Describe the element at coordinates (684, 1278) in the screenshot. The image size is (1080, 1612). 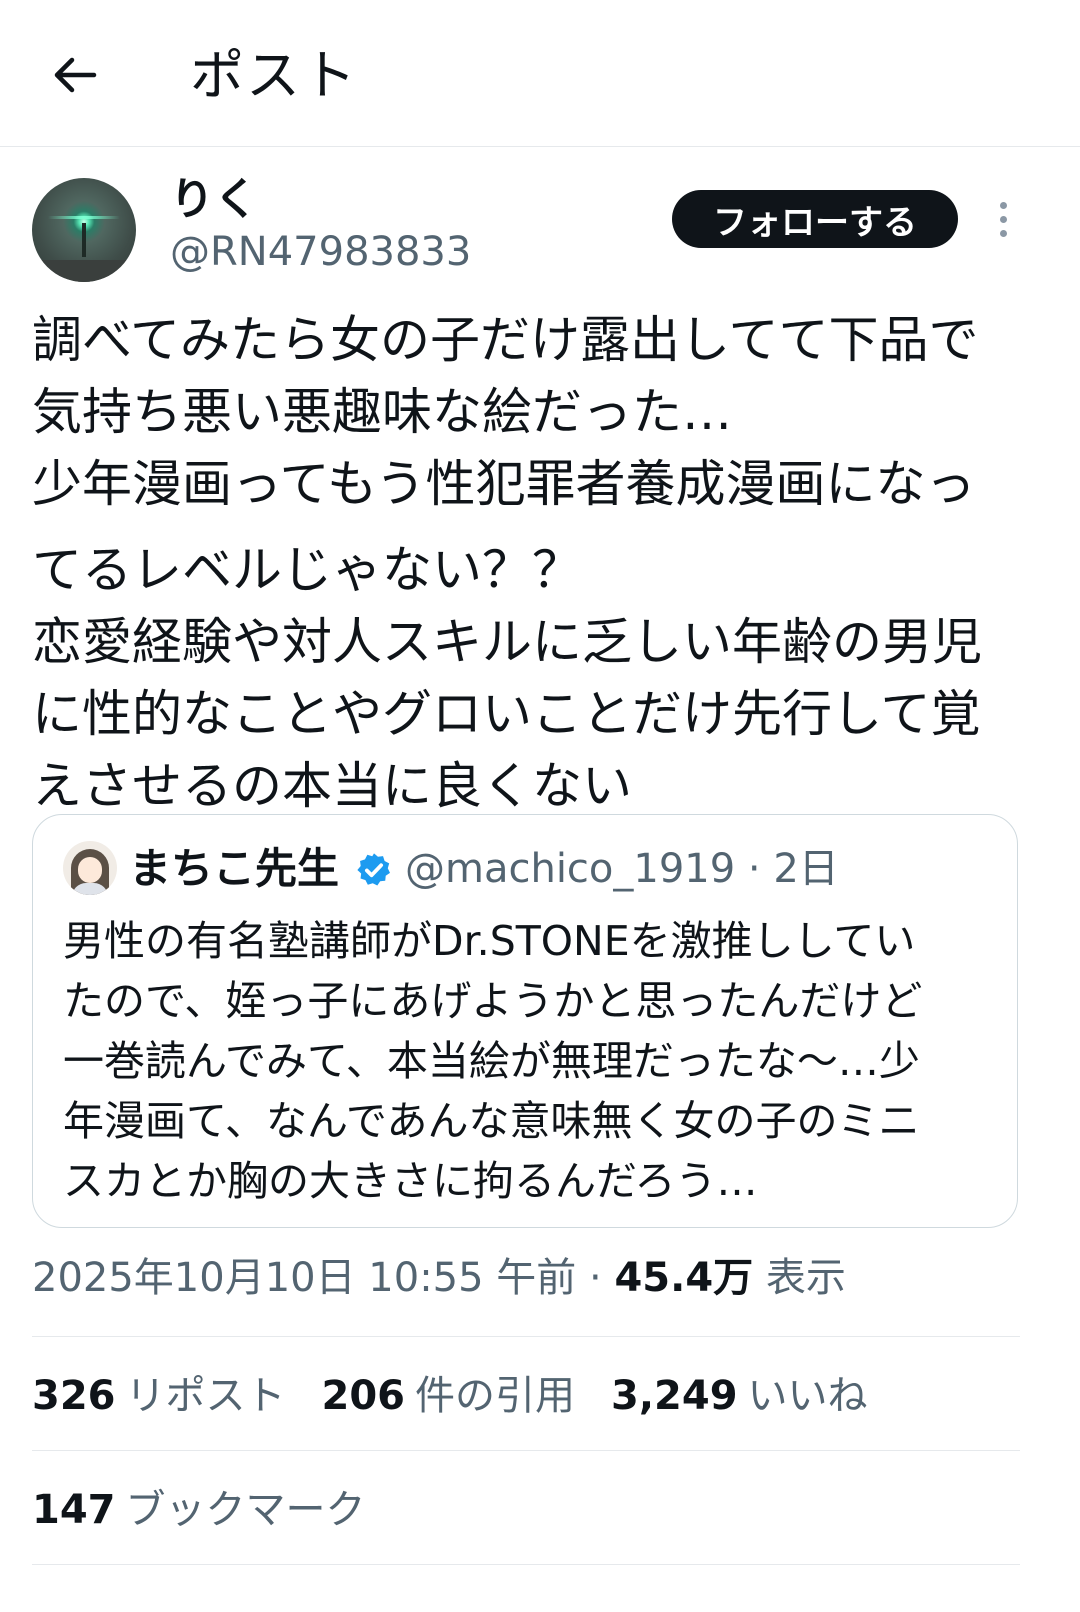
I see `views-count: 45.4万` at that location.